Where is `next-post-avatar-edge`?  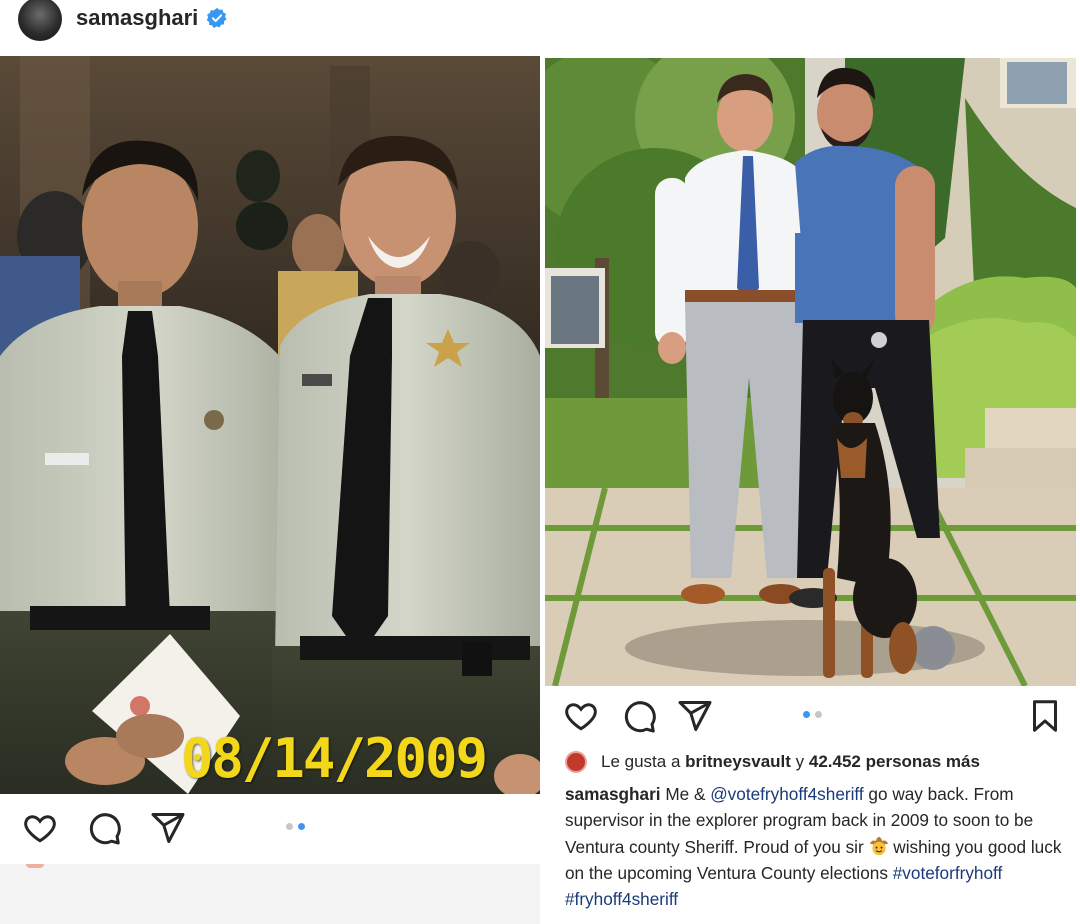
next-post-avatar-edge is located at coordinates (35, 866).